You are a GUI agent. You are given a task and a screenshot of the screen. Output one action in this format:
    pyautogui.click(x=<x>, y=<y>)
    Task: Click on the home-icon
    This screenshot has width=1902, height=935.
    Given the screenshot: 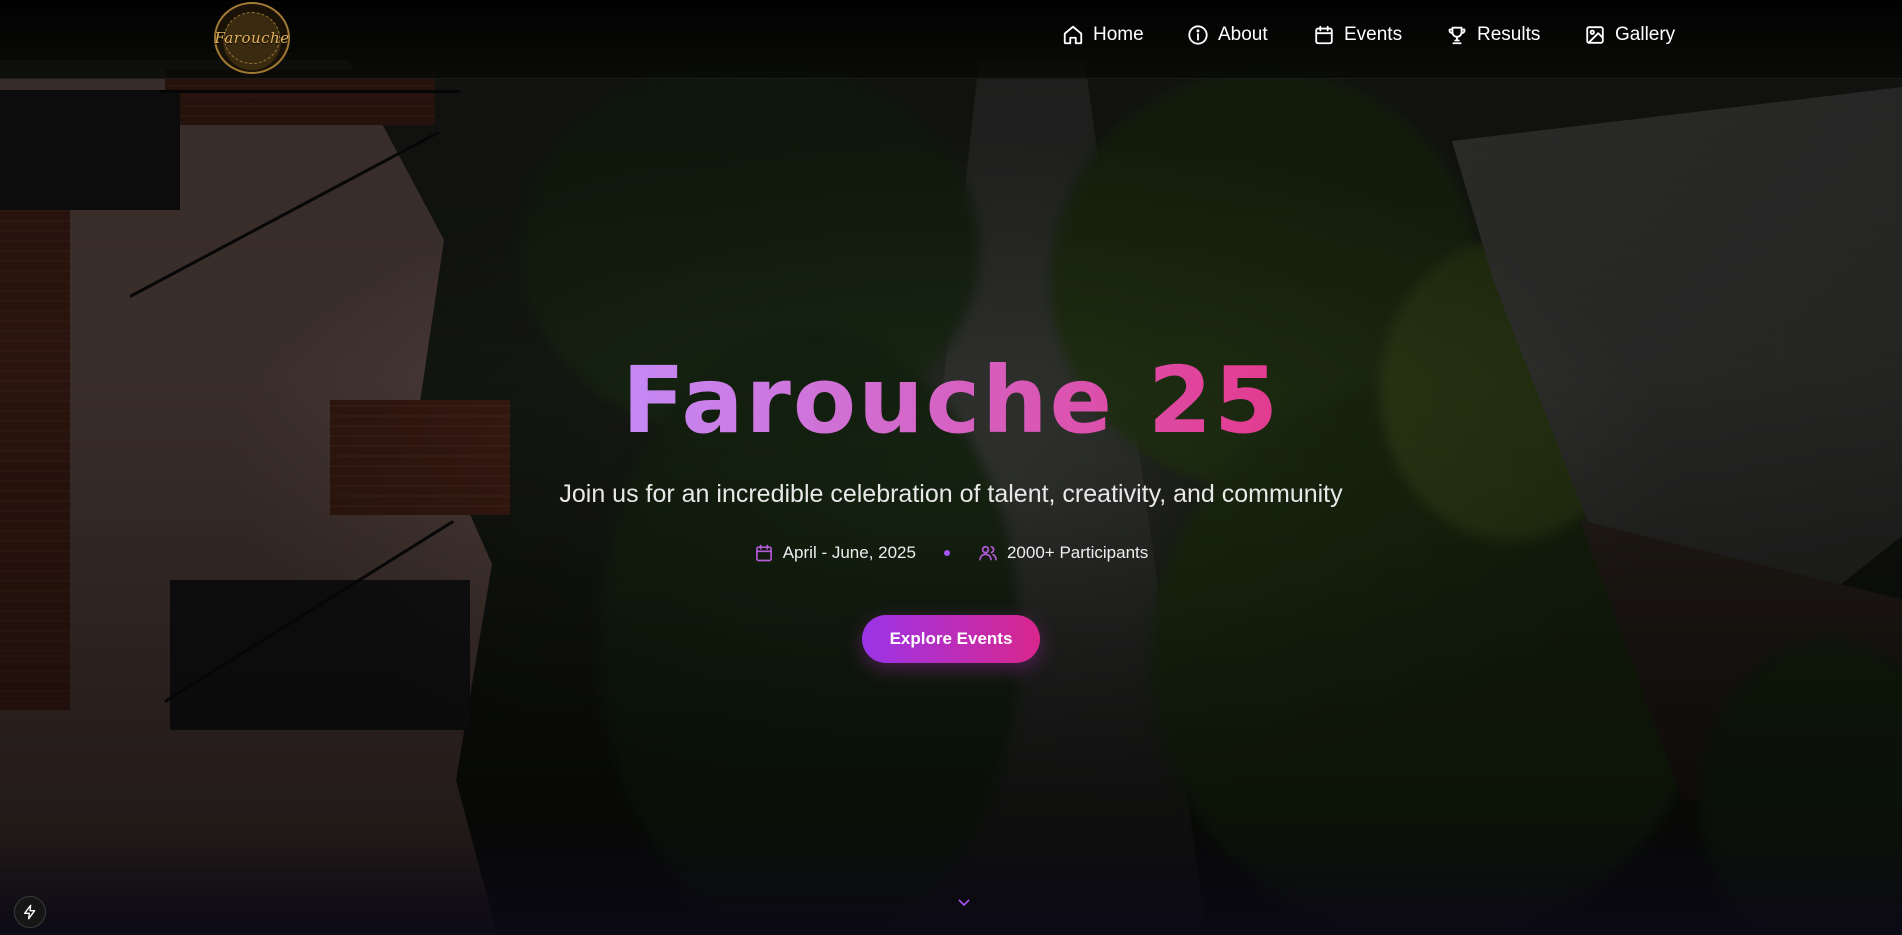 What is the action you would take?
    pyautogui.click(x=1073, y=35)
    